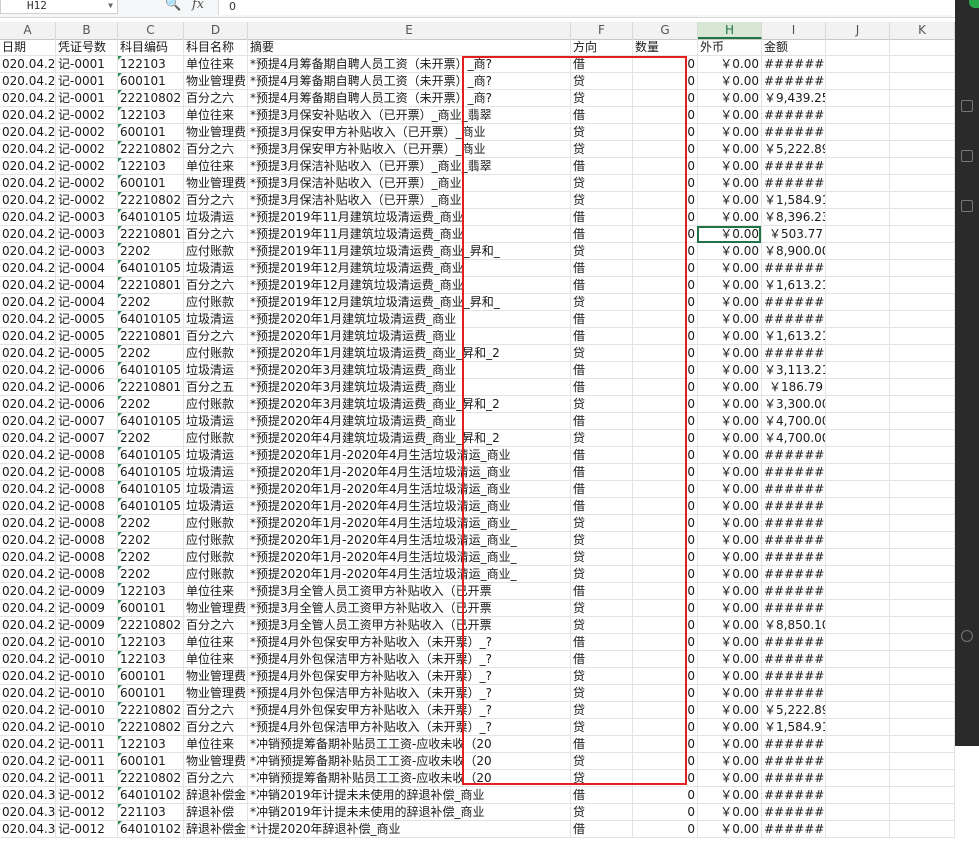 The image size is (979, 842). What do you see at coordinates (110, 7) in the screenshot?
I see `chevron-down-icon: ▼` at bounding box center [110, 7].